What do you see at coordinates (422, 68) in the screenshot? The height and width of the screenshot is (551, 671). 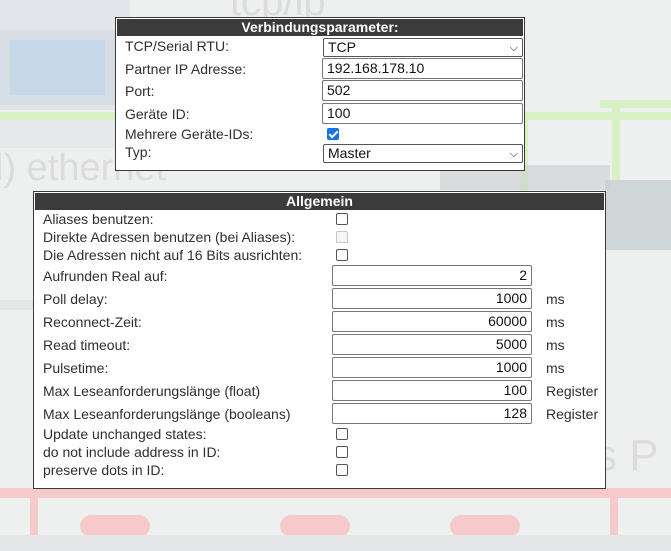 I see `ip-input: 192.168.178.10` at bounding box center [422, 68].